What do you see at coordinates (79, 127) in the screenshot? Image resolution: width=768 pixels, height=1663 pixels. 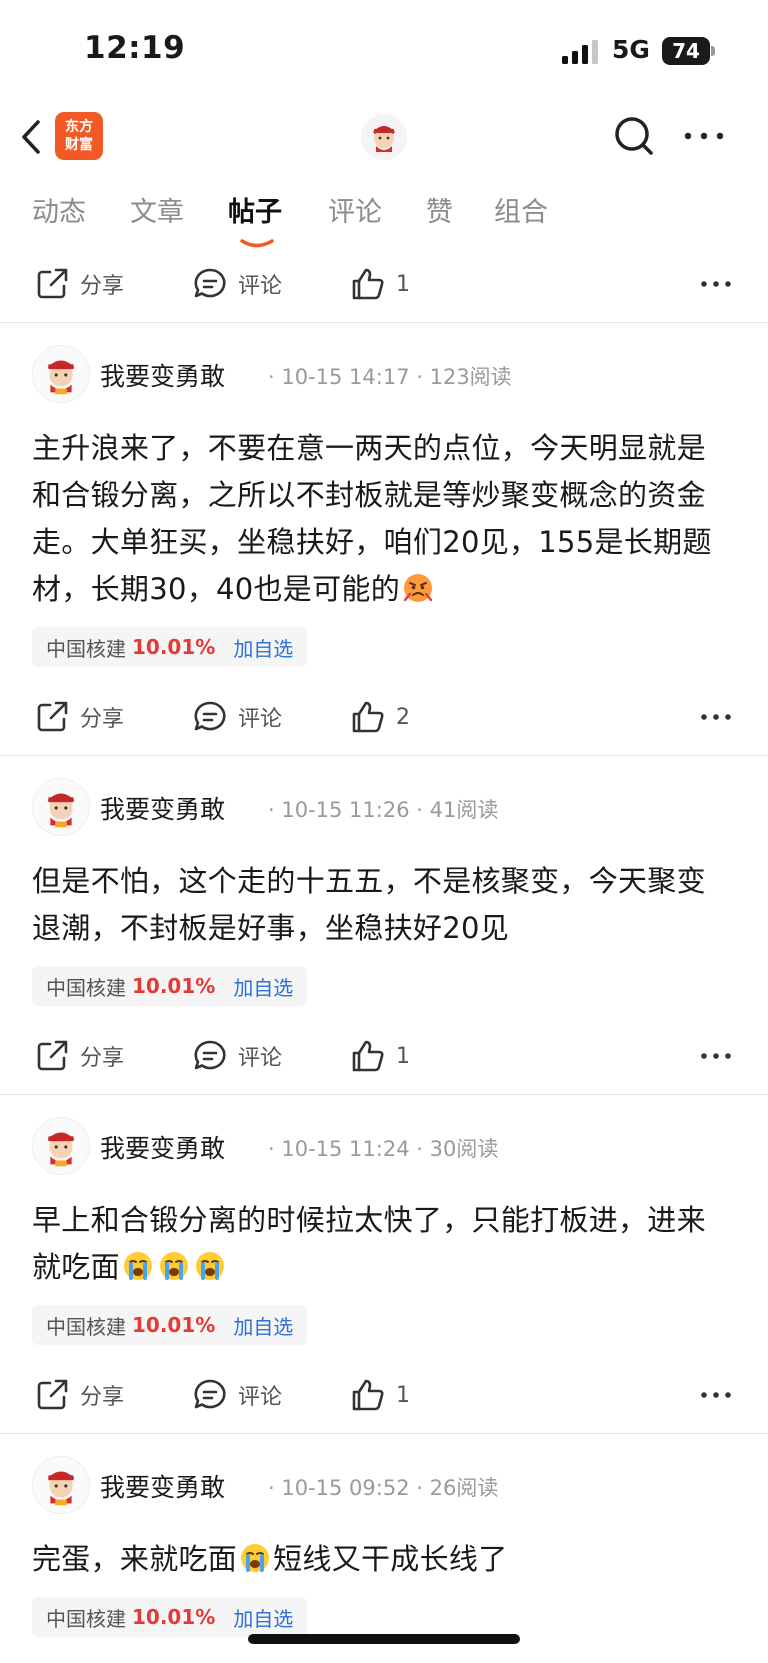 I see `logo-line1: 东方` at bounding box center [79, 127].